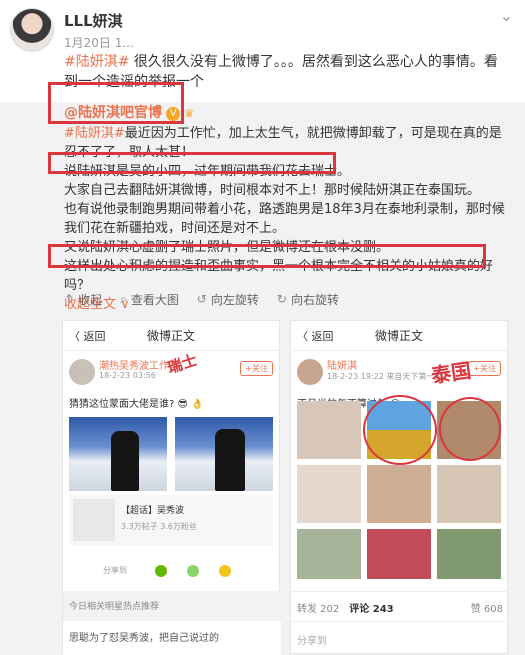 The height and width of the screenshot is (655, 525). What do you see at coordinates (228, 299) in the screenshot?
I see `rotate-left-button: ↺ 向左旋转` at bounding box center [228, 299].